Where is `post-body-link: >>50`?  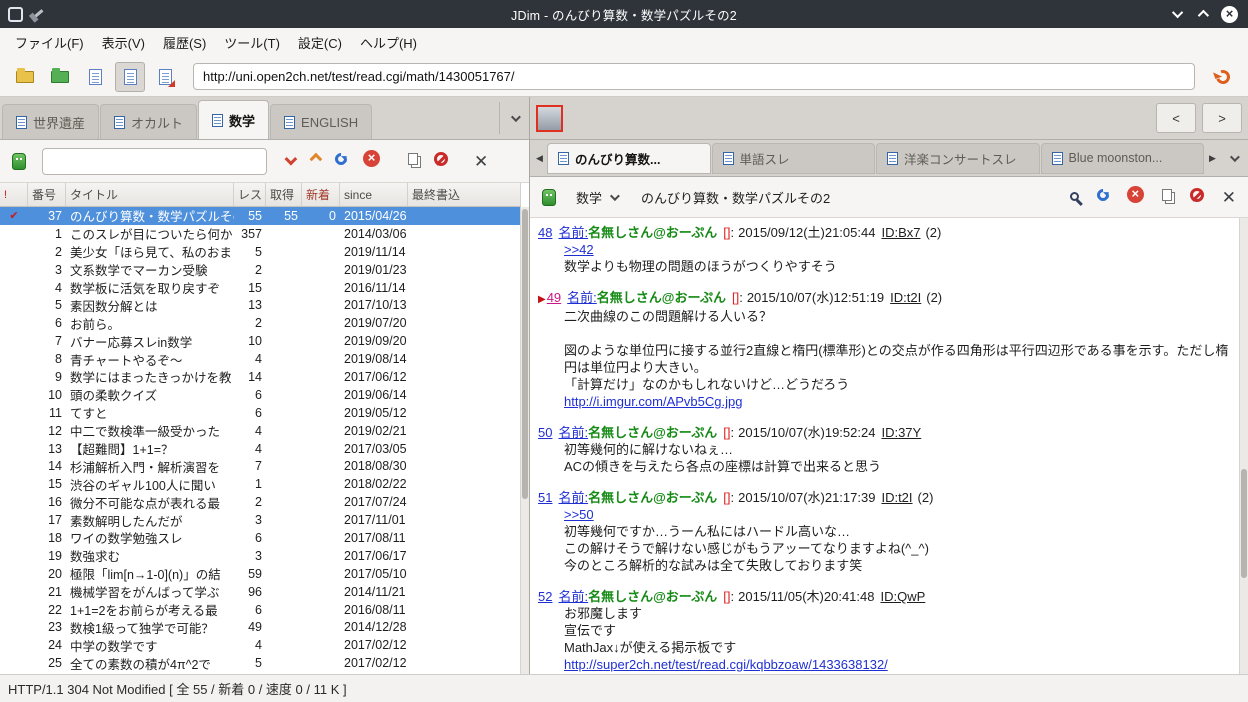 post-body-link: >>50 is located at coordinates (579, 514).